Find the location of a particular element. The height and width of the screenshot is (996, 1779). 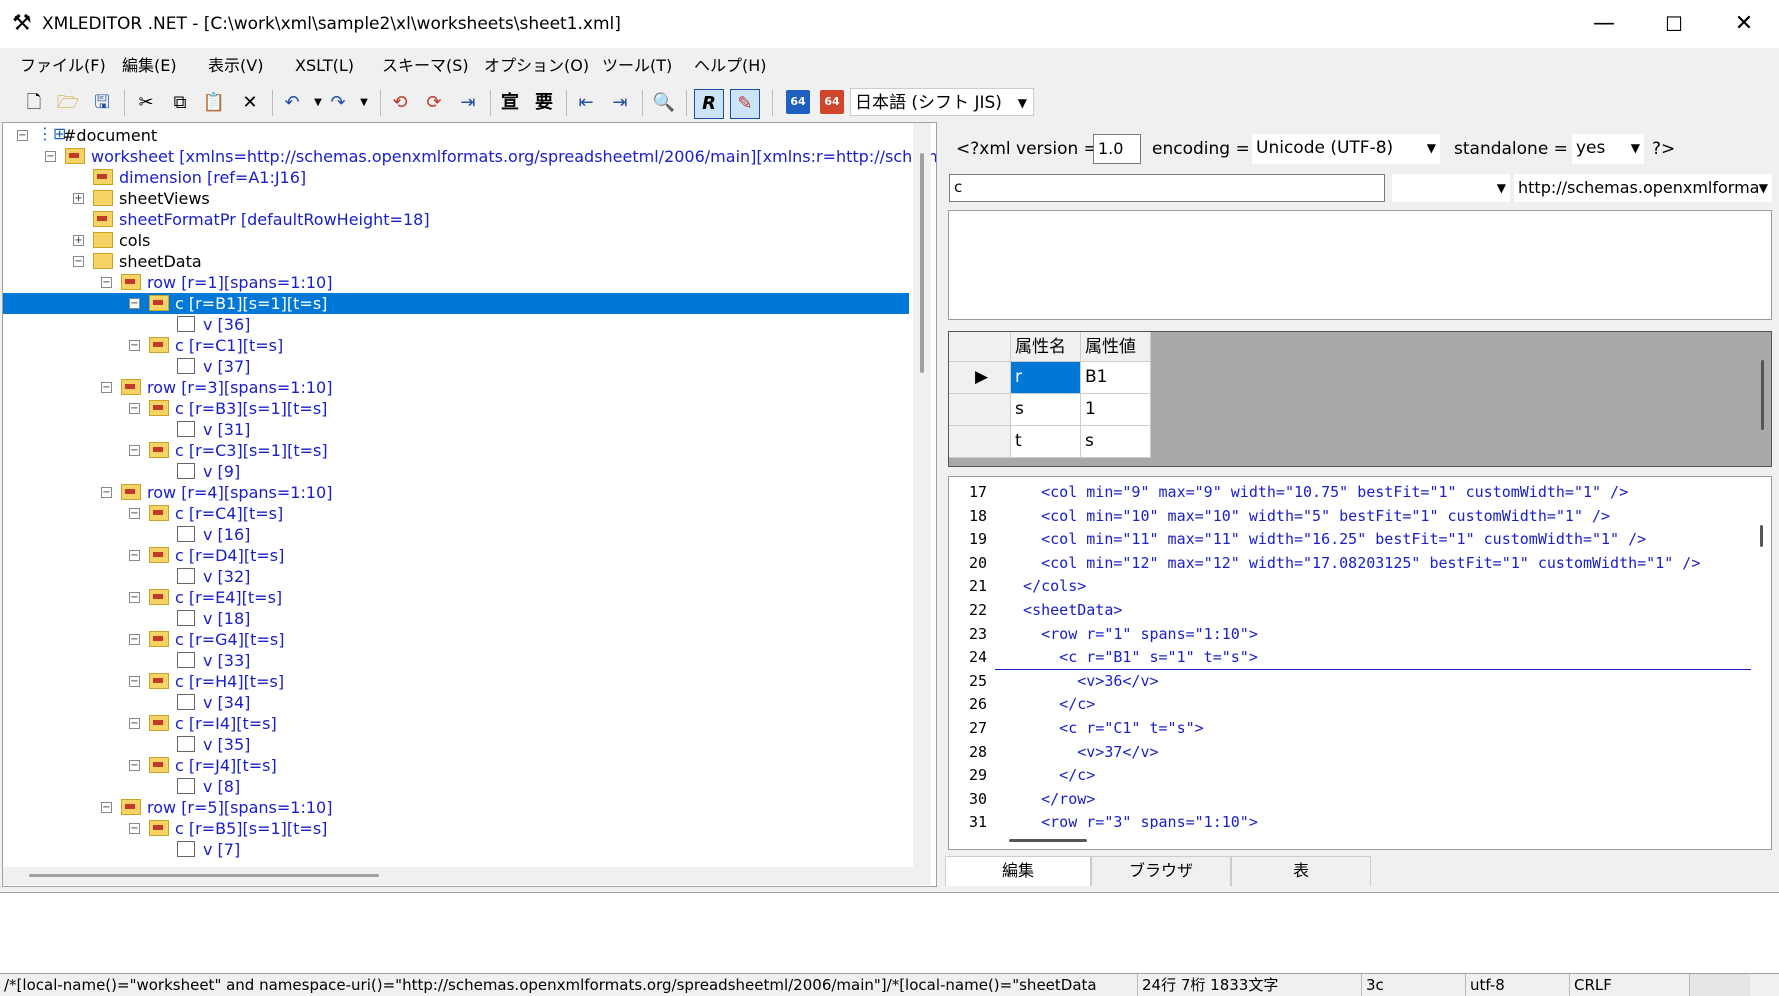

node-name-input: c is located at coordinates (1167, 188).